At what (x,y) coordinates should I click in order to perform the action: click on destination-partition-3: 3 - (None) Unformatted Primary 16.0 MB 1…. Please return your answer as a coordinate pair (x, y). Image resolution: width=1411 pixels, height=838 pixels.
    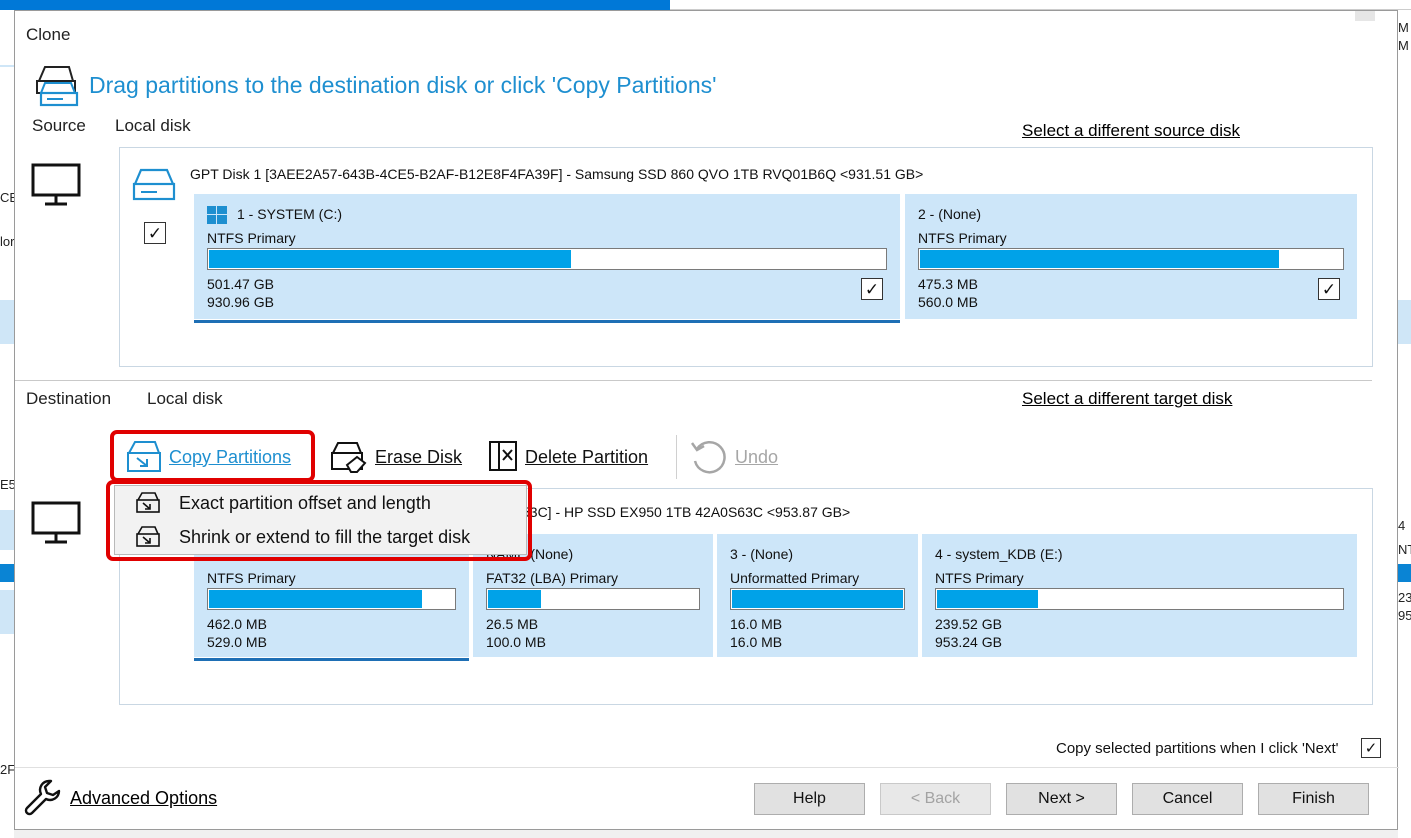
    Looking at the image, I should click on (817, 595).